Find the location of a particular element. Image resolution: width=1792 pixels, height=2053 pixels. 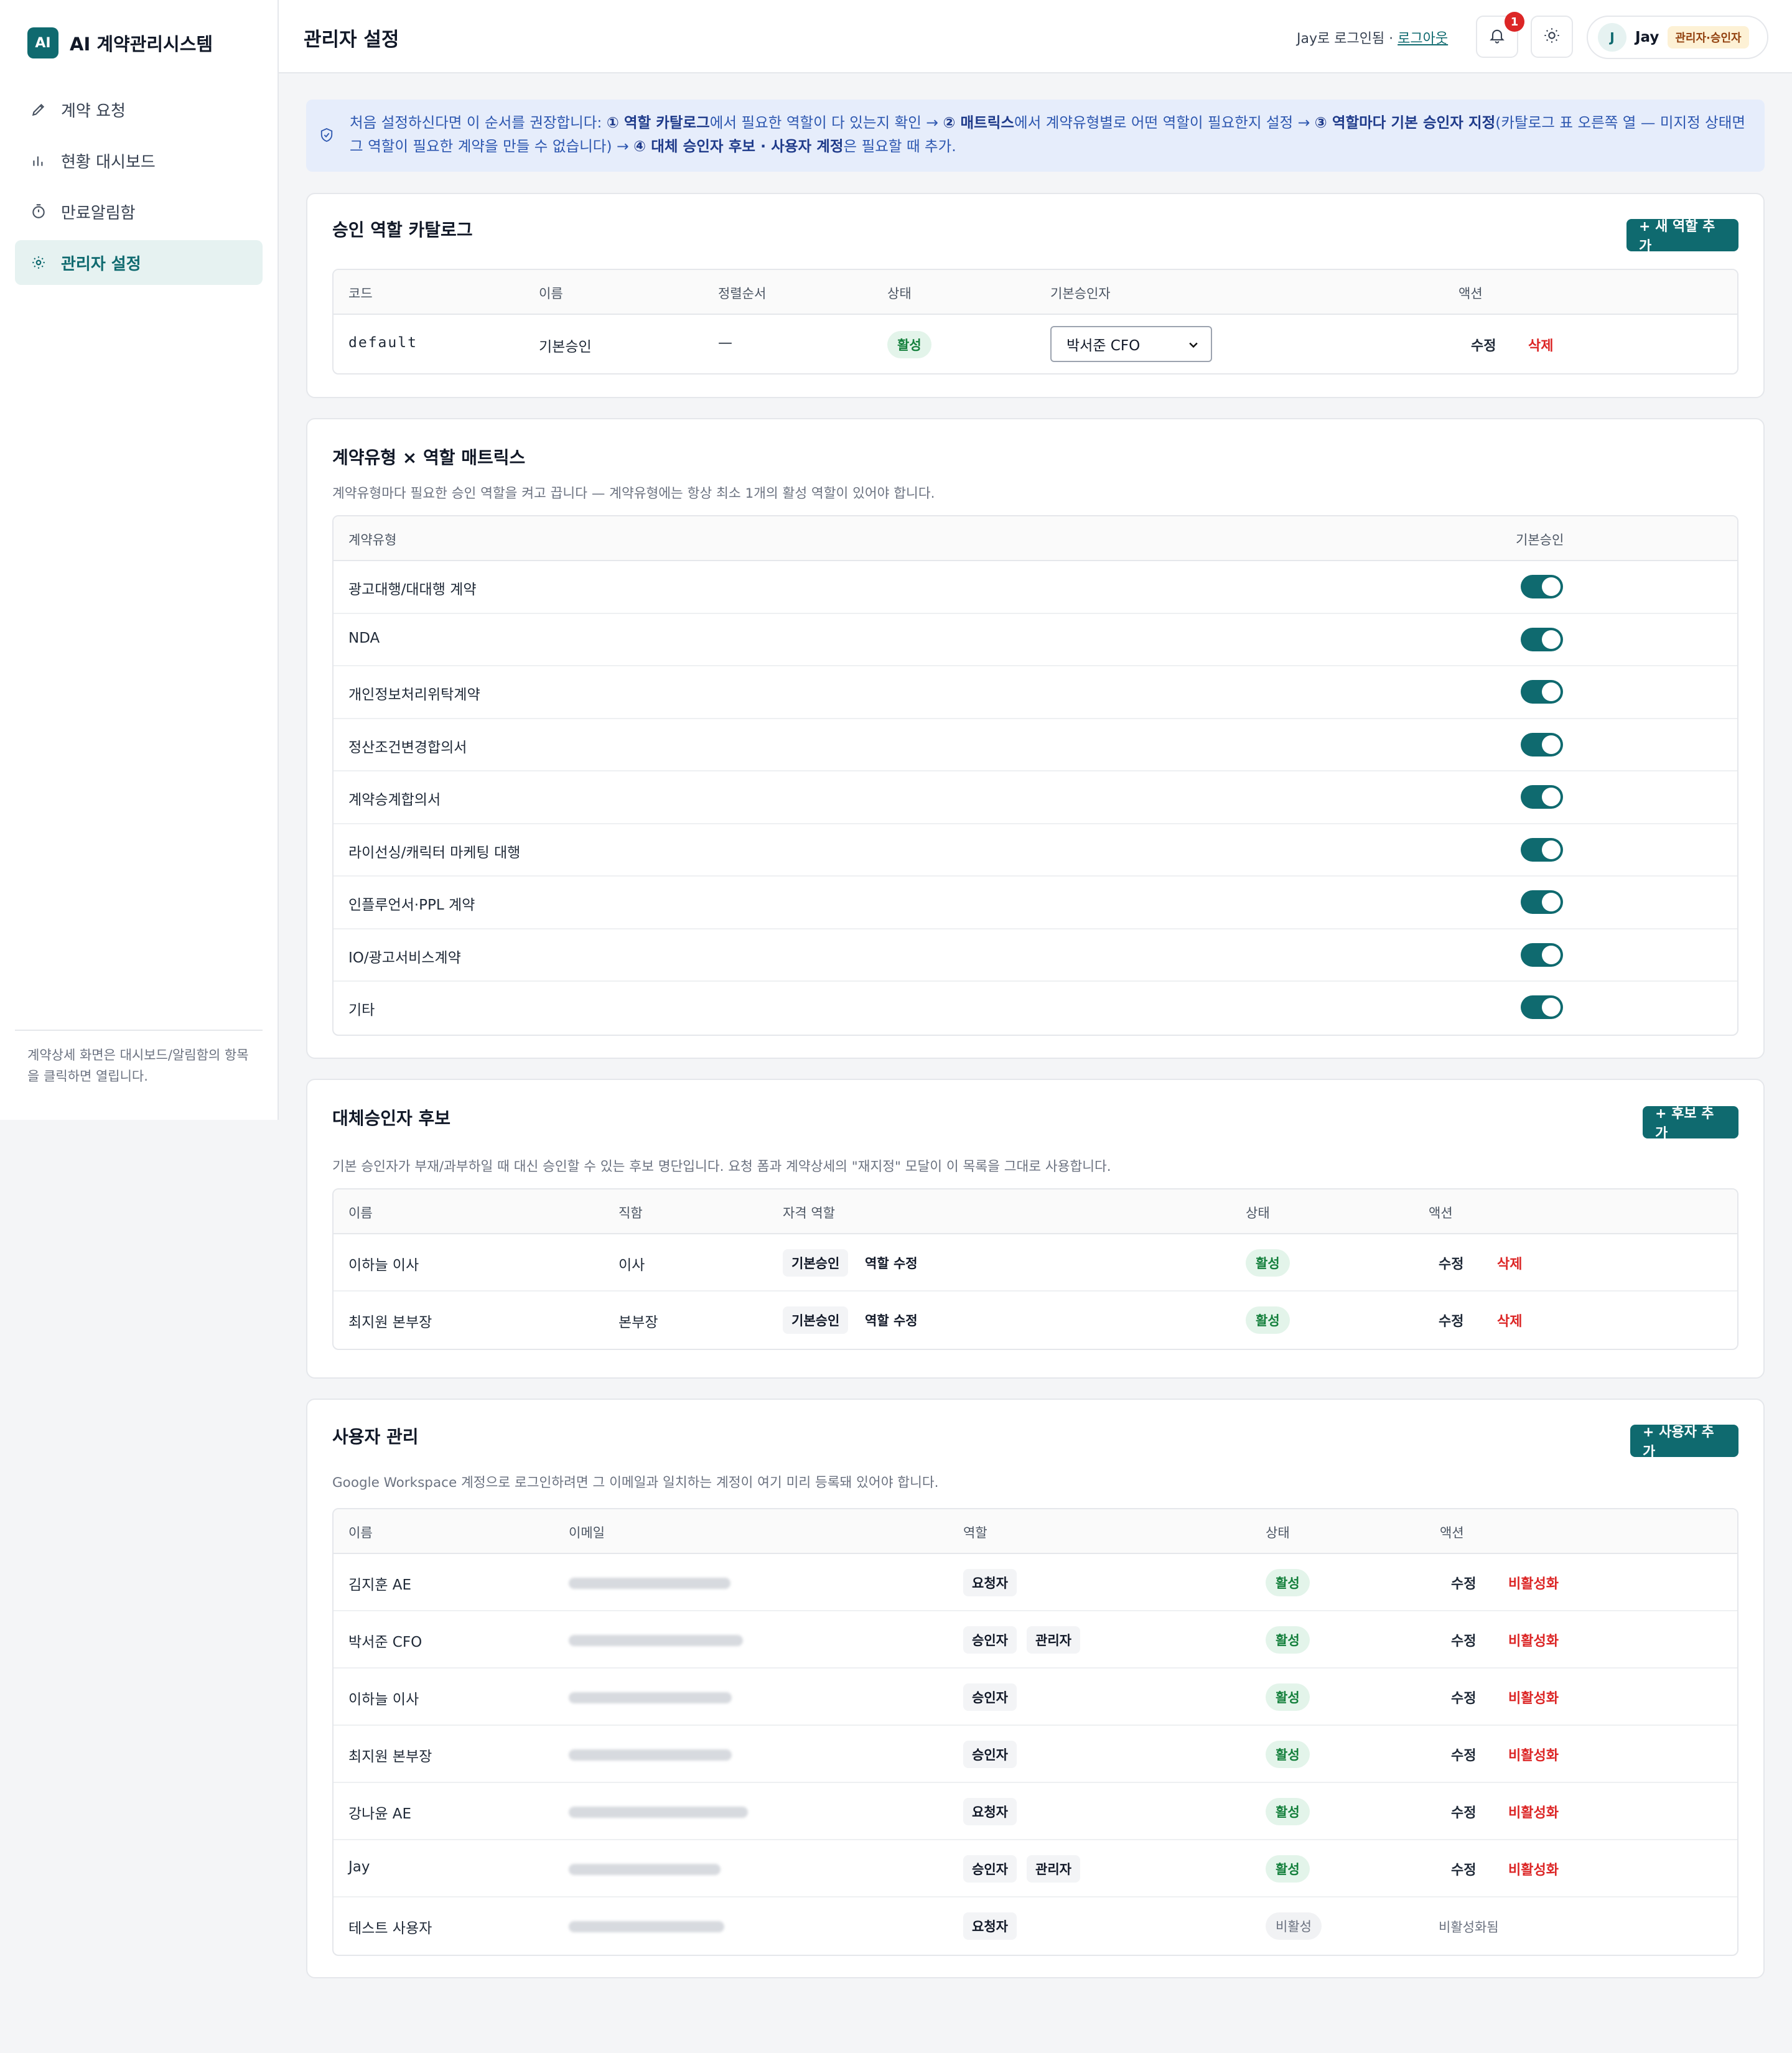

contract-type: 계약승계합의서 is located at coordinates (395, 800).